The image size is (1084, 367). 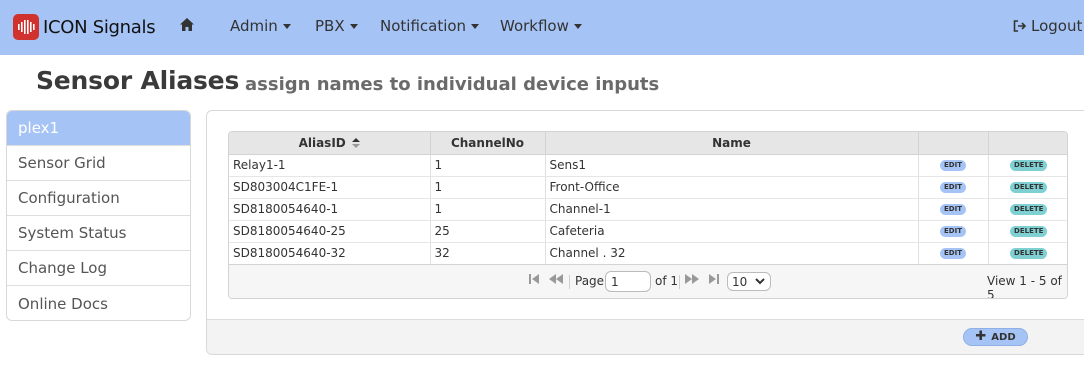 I want to click on nav-menu-pbx-label: PBX, so click(x=330, y=26).